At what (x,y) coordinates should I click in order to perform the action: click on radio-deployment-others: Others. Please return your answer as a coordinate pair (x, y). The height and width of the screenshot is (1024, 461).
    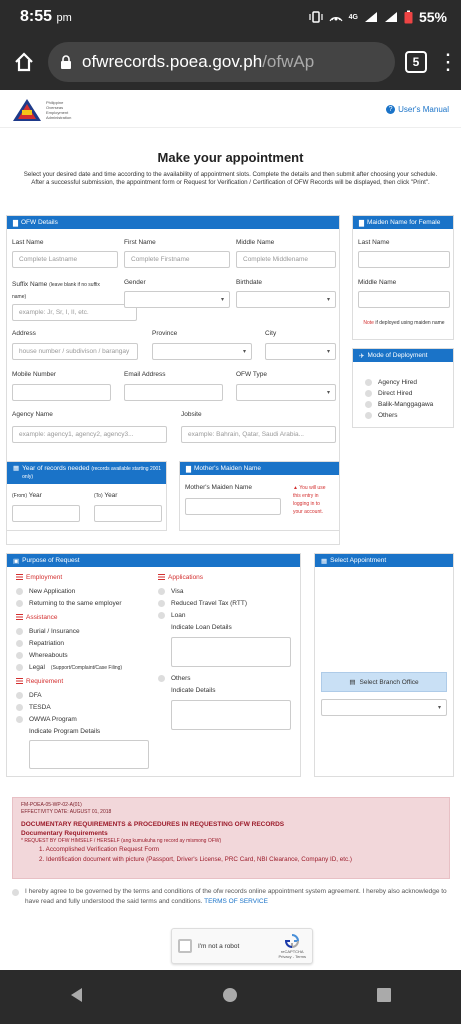
    Looking at the image, I should click on (381, 415).